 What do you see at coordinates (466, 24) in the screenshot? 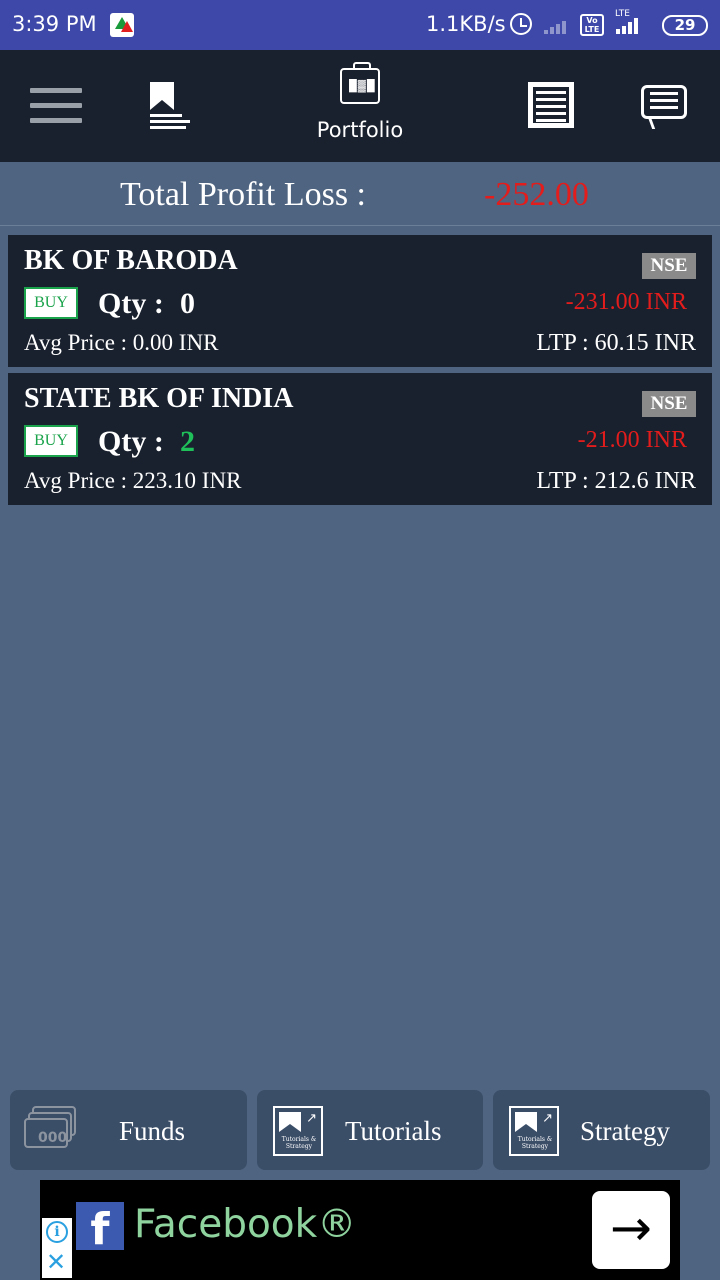
I see `network-speed: 1.1KB/s` at bounding box center [466, 24].